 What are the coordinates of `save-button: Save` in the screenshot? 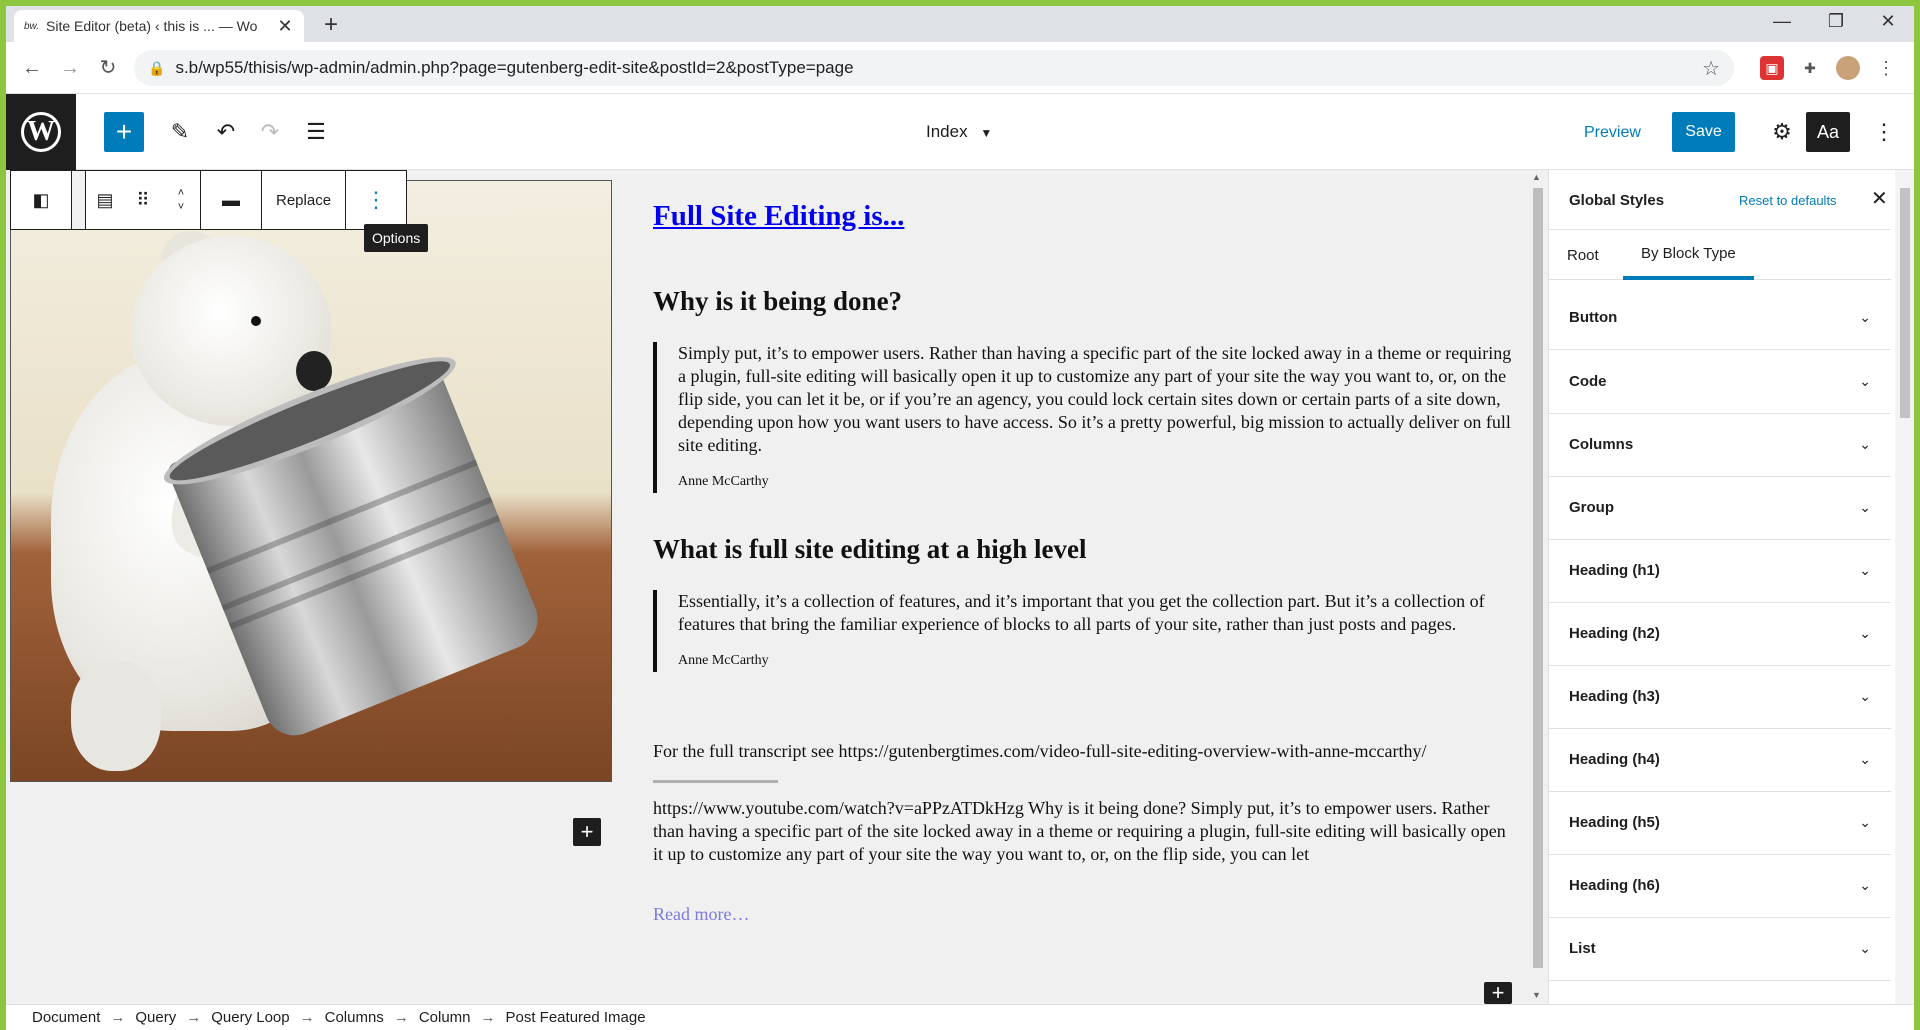 It's located at (1703, 132).